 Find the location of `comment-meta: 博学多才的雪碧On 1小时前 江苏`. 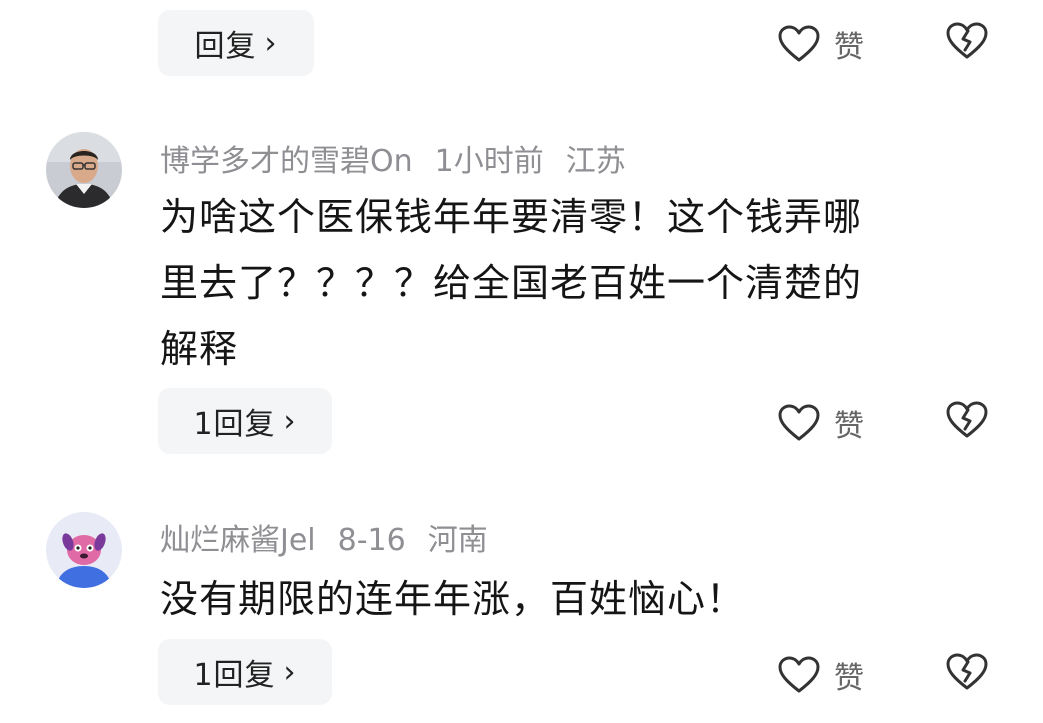

comment-meta: 博学多才的雪碧On 1小时前 江苏 is located at coordinates (404, 158).